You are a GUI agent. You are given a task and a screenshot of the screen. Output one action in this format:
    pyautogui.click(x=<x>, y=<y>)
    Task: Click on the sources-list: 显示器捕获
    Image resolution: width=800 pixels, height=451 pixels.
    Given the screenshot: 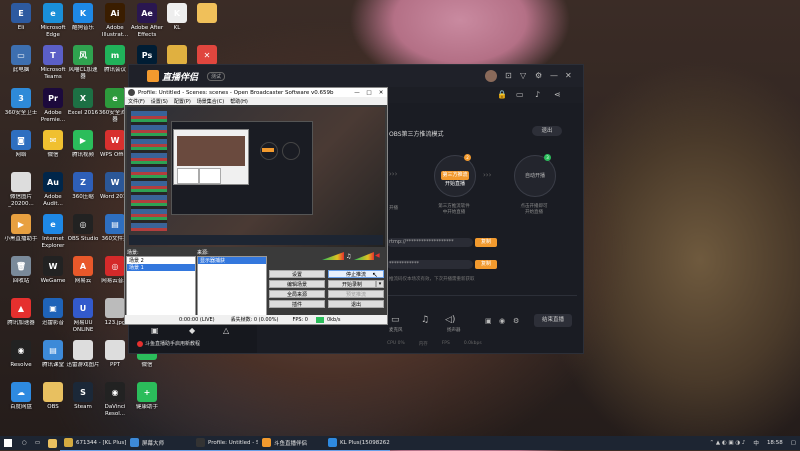 What is the action you would take?
    pyautogui.click(x=232, y=286)
    